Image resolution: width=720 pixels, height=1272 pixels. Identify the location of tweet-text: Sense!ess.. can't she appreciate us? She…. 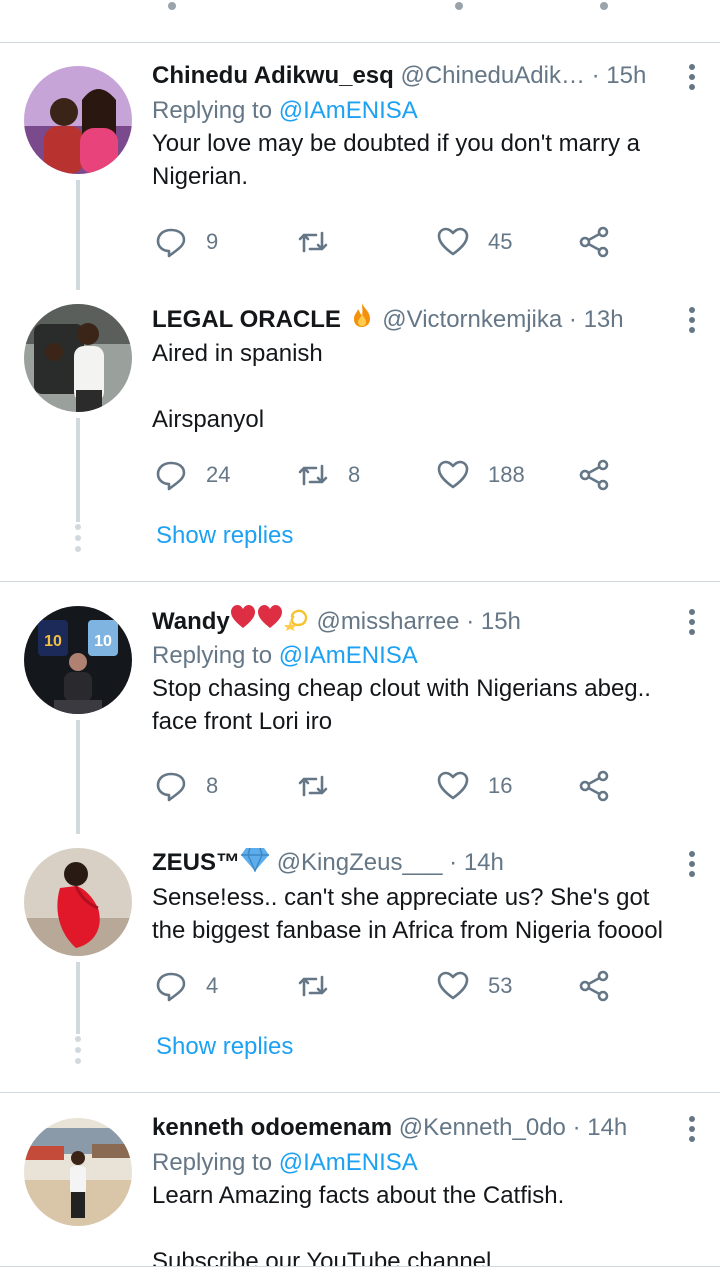
(424, 914).